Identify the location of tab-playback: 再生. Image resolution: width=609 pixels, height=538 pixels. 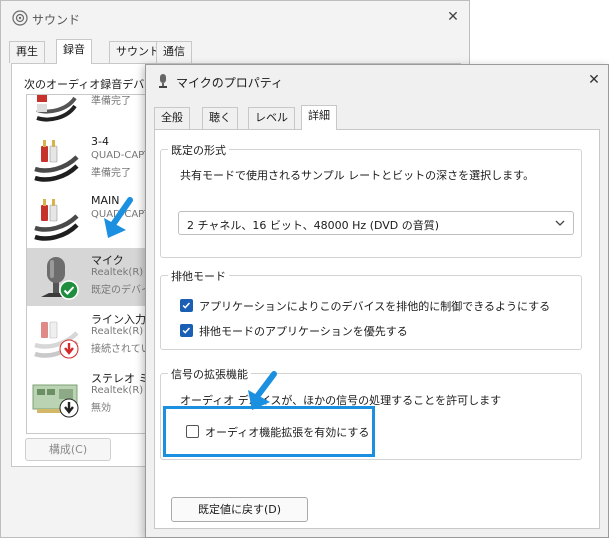
(27, 52).